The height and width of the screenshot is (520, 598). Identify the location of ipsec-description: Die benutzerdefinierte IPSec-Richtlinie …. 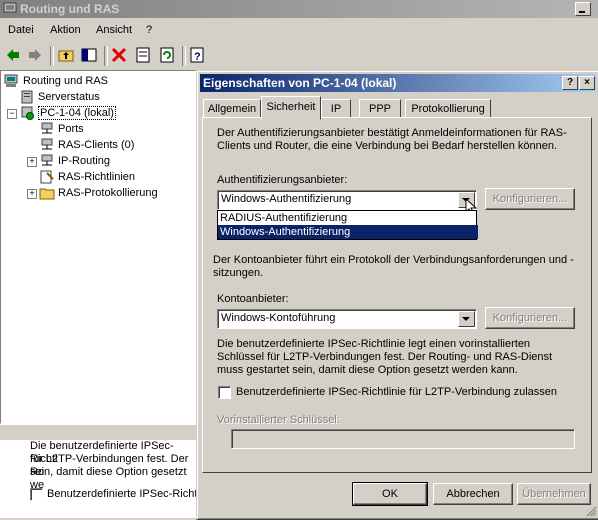
(385, 357).